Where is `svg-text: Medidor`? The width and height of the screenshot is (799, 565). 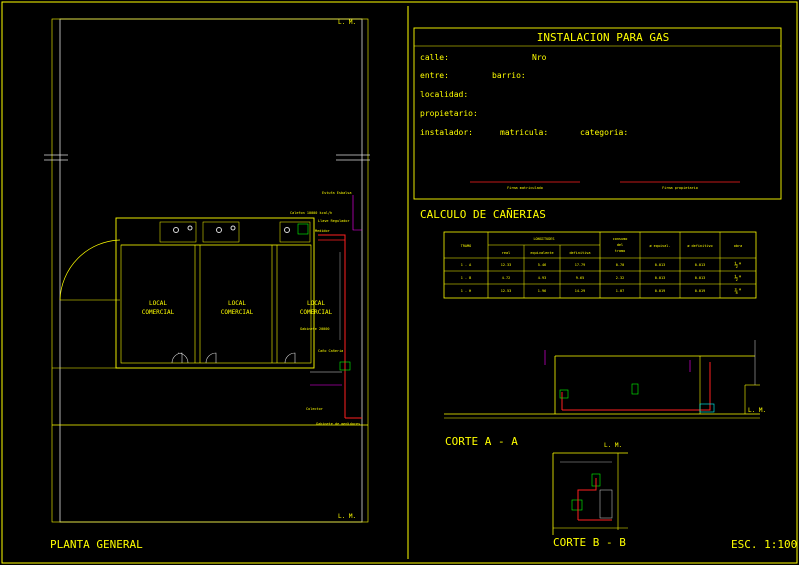
svg-text: Medidor is located at coordinates (322, 231).